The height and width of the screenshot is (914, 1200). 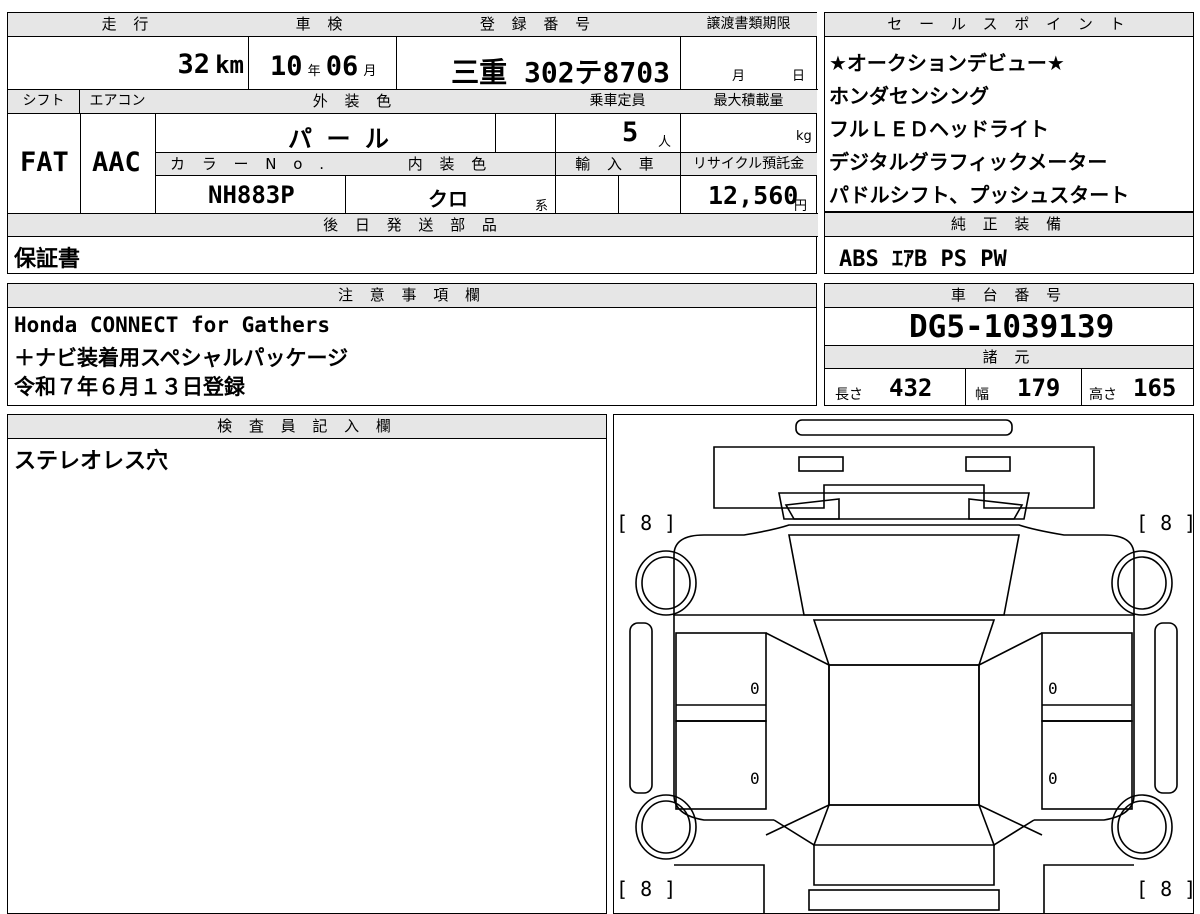 I want to click on tire-rear-right-label: [ 8 ], so click(x=1166, y=889).